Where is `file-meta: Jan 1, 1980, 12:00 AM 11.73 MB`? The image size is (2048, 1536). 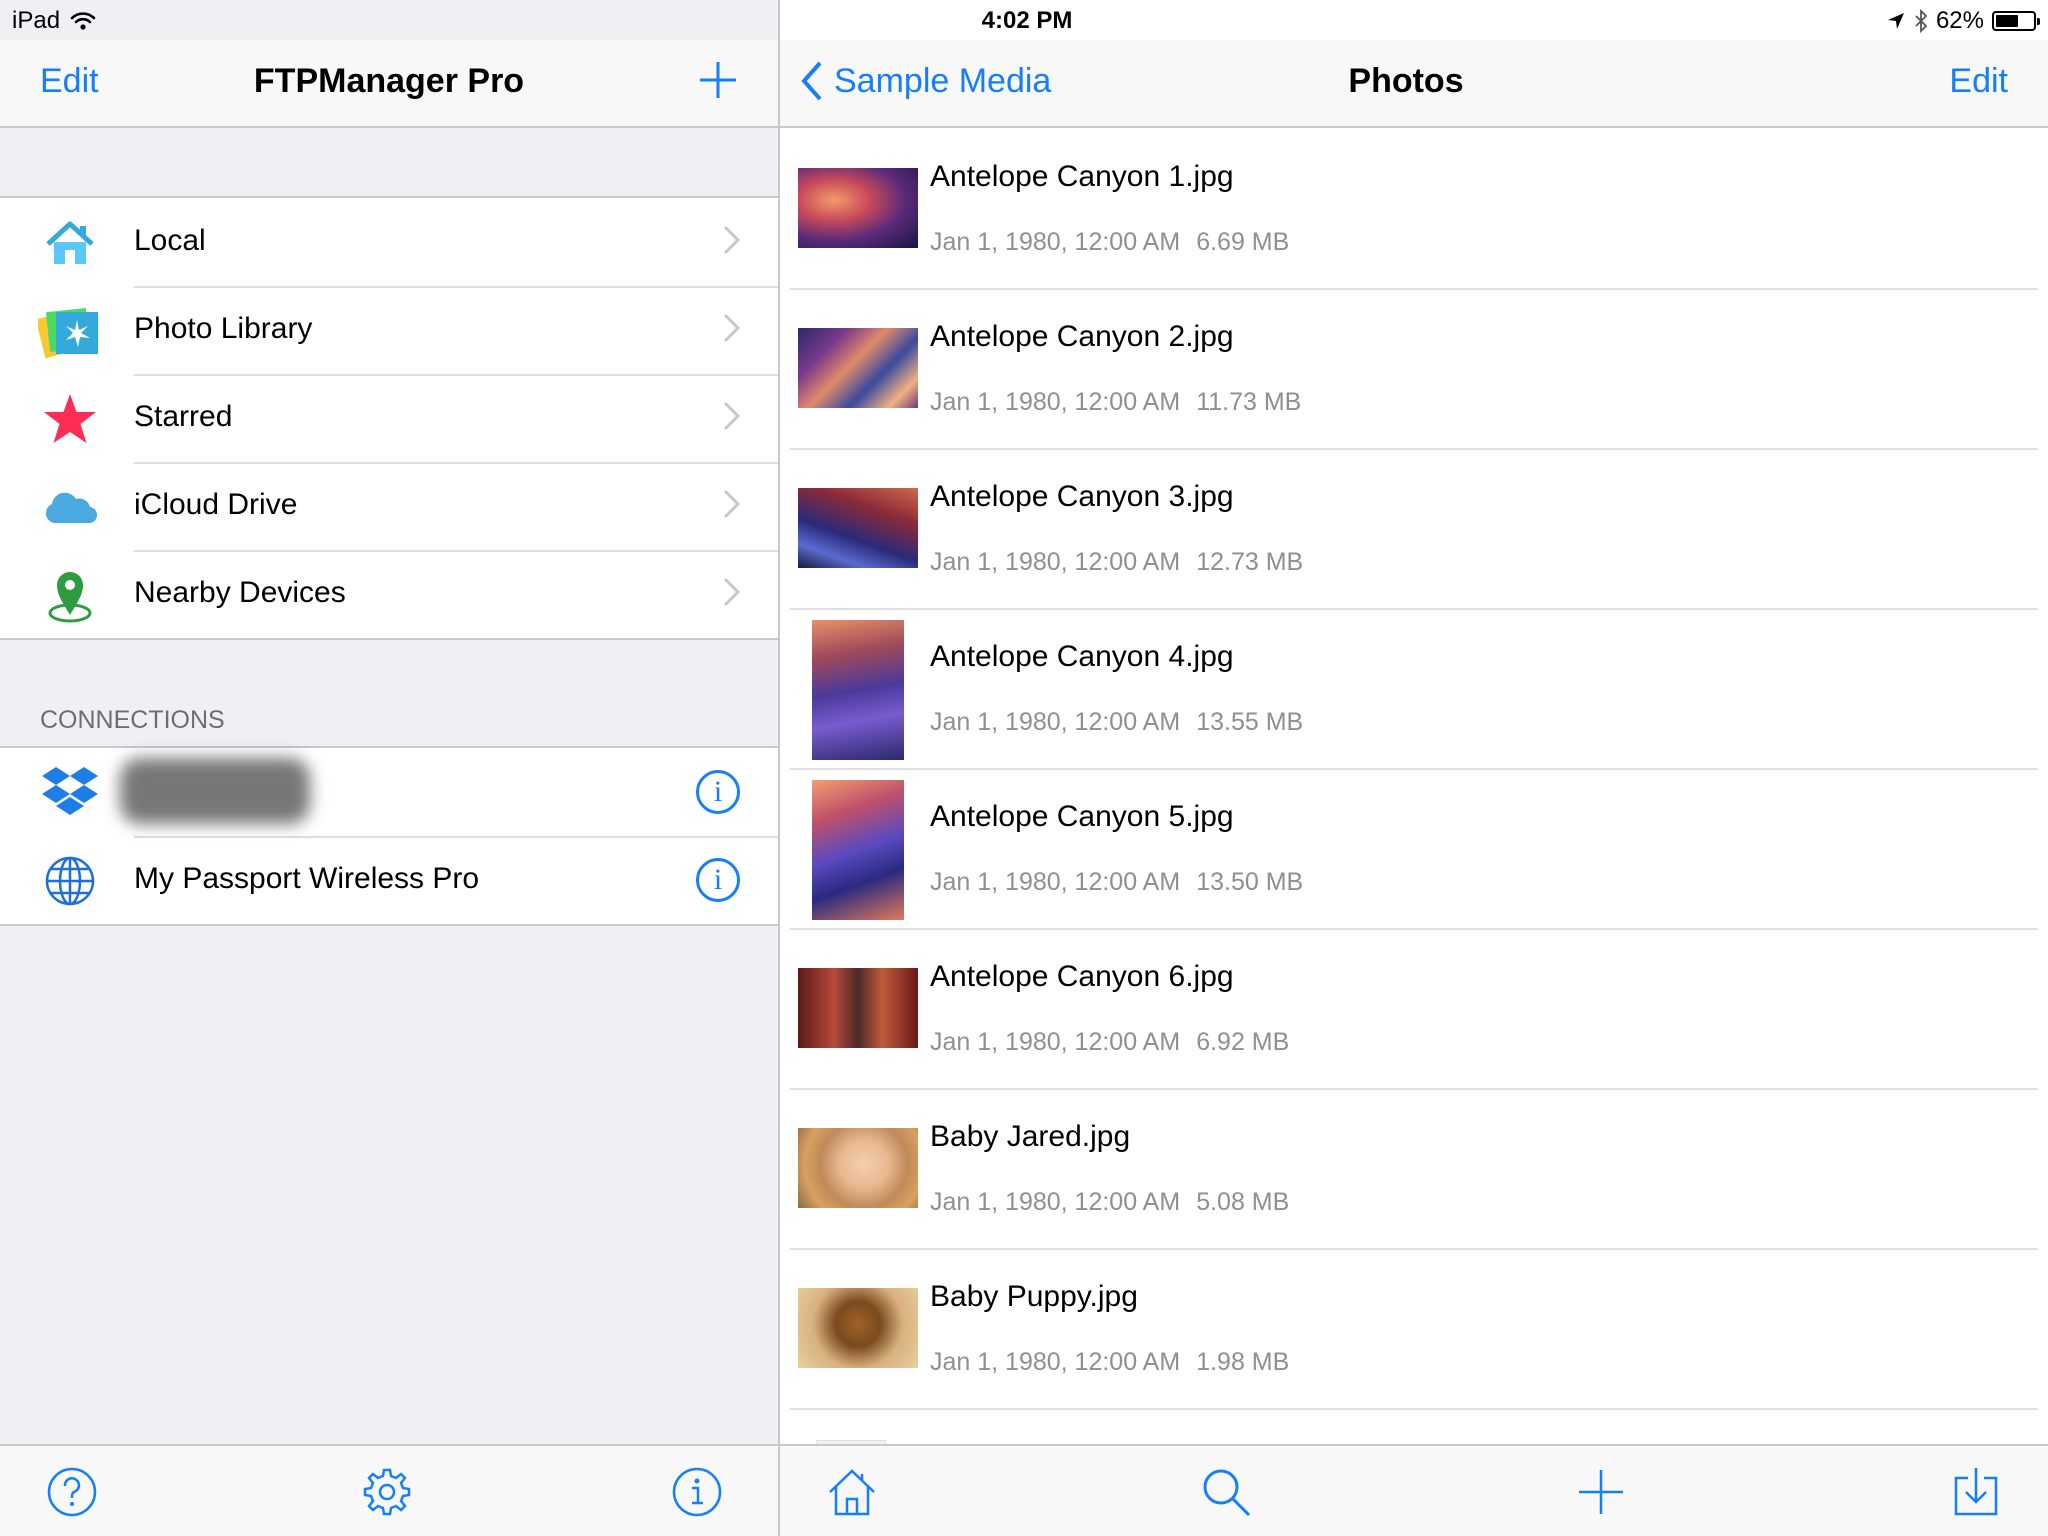 file-meta: Jan 1, 1980, 12:00 AM 11.73 MB is located at coordinates (1123, 402).